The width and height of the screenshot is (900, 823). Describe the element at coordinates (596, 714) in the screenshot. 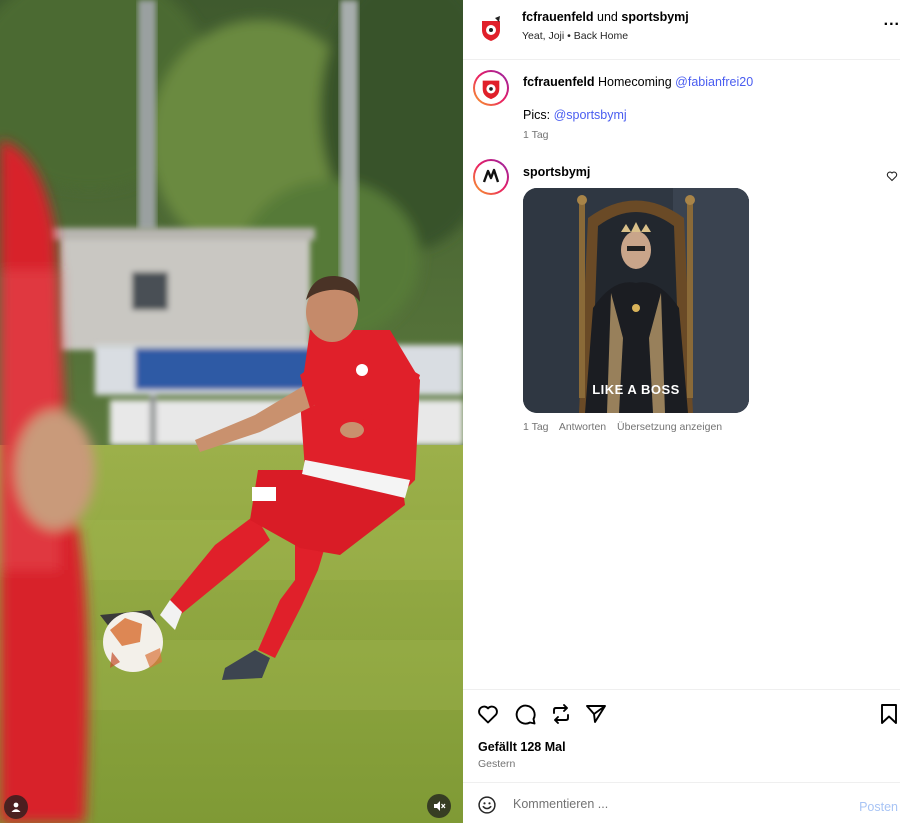

I see `send-icon` at that location.